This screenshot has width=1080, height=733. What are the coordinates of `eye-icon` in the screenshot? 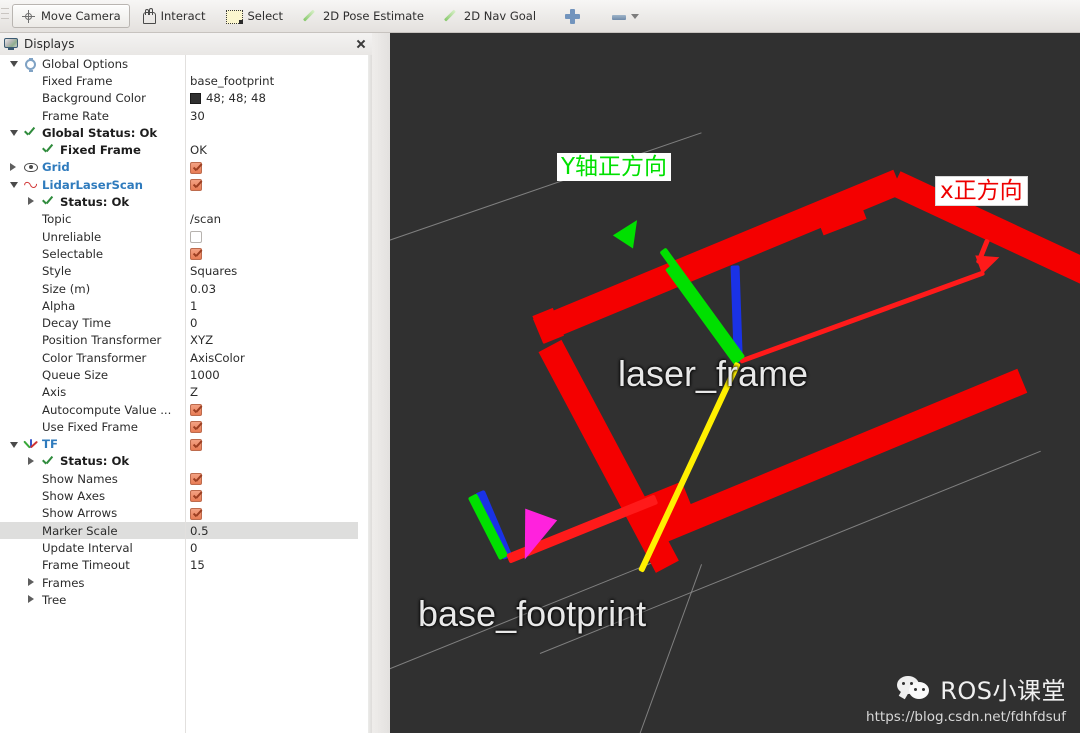 It's located at (31, 167).